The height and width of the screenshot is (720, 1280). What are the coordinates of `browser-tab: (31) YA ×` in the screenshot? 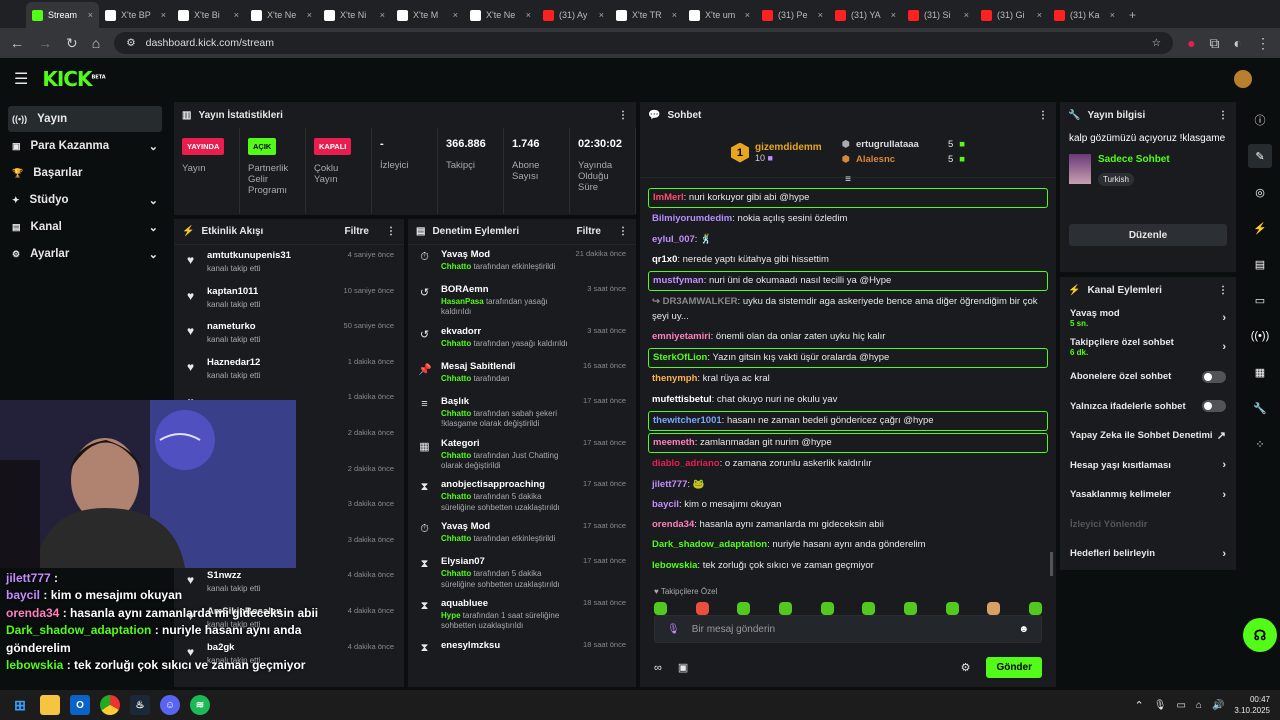 It's located at (865, 15).